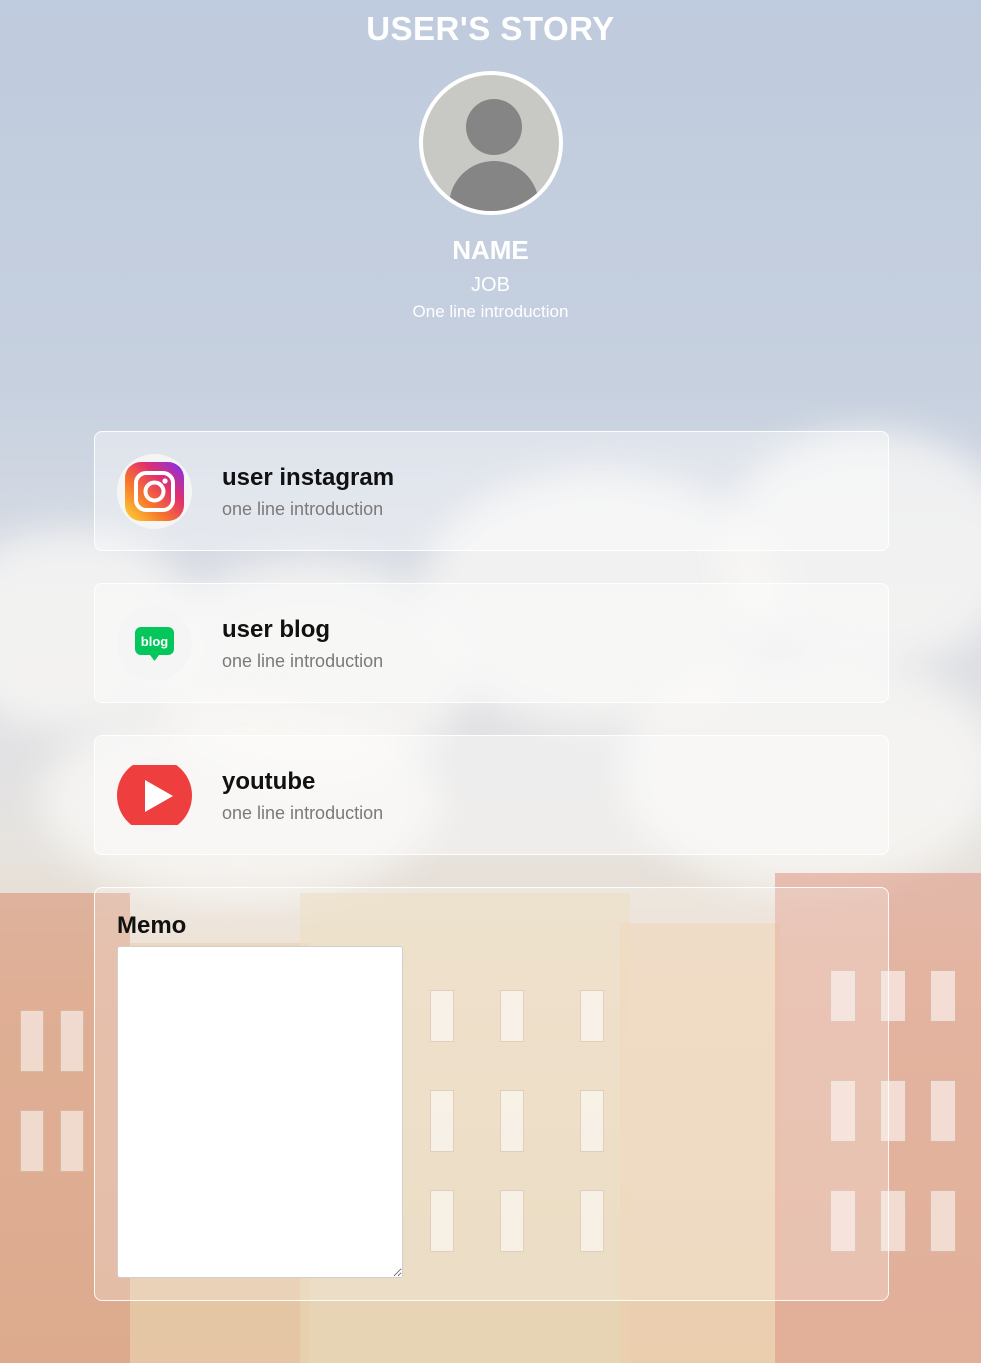 The width and height of the screenshot is (981, 1363). What do you see at coordinates (303, 509) in the screenshot?
I see `instagram-subtitle: one line introduction` at bounding box center [303, 509].